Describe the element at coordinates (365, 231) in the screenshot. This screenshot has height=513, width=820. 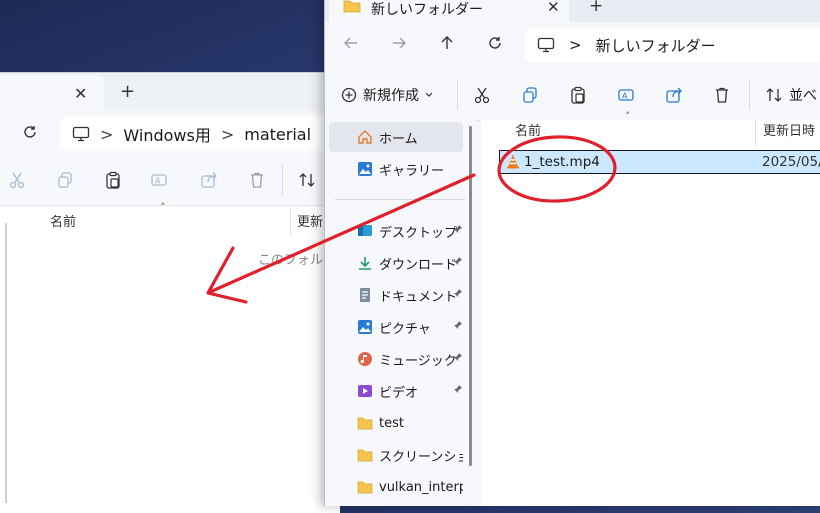
I see `desktop-icon` at that location.